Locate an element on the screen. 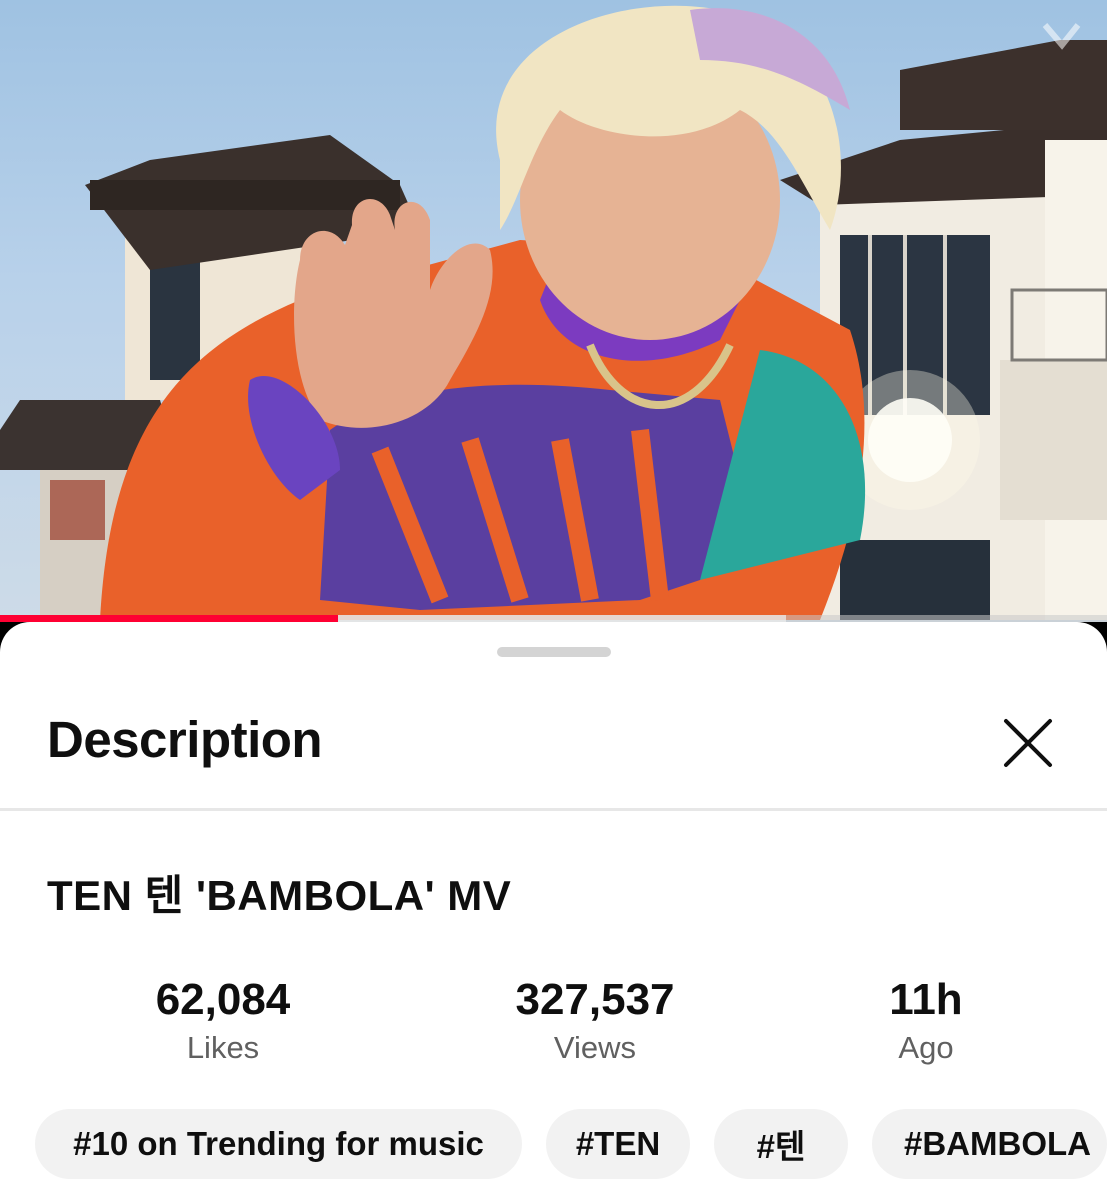  stat-views: 327,537 Views is located at coordinates (595, 1022).